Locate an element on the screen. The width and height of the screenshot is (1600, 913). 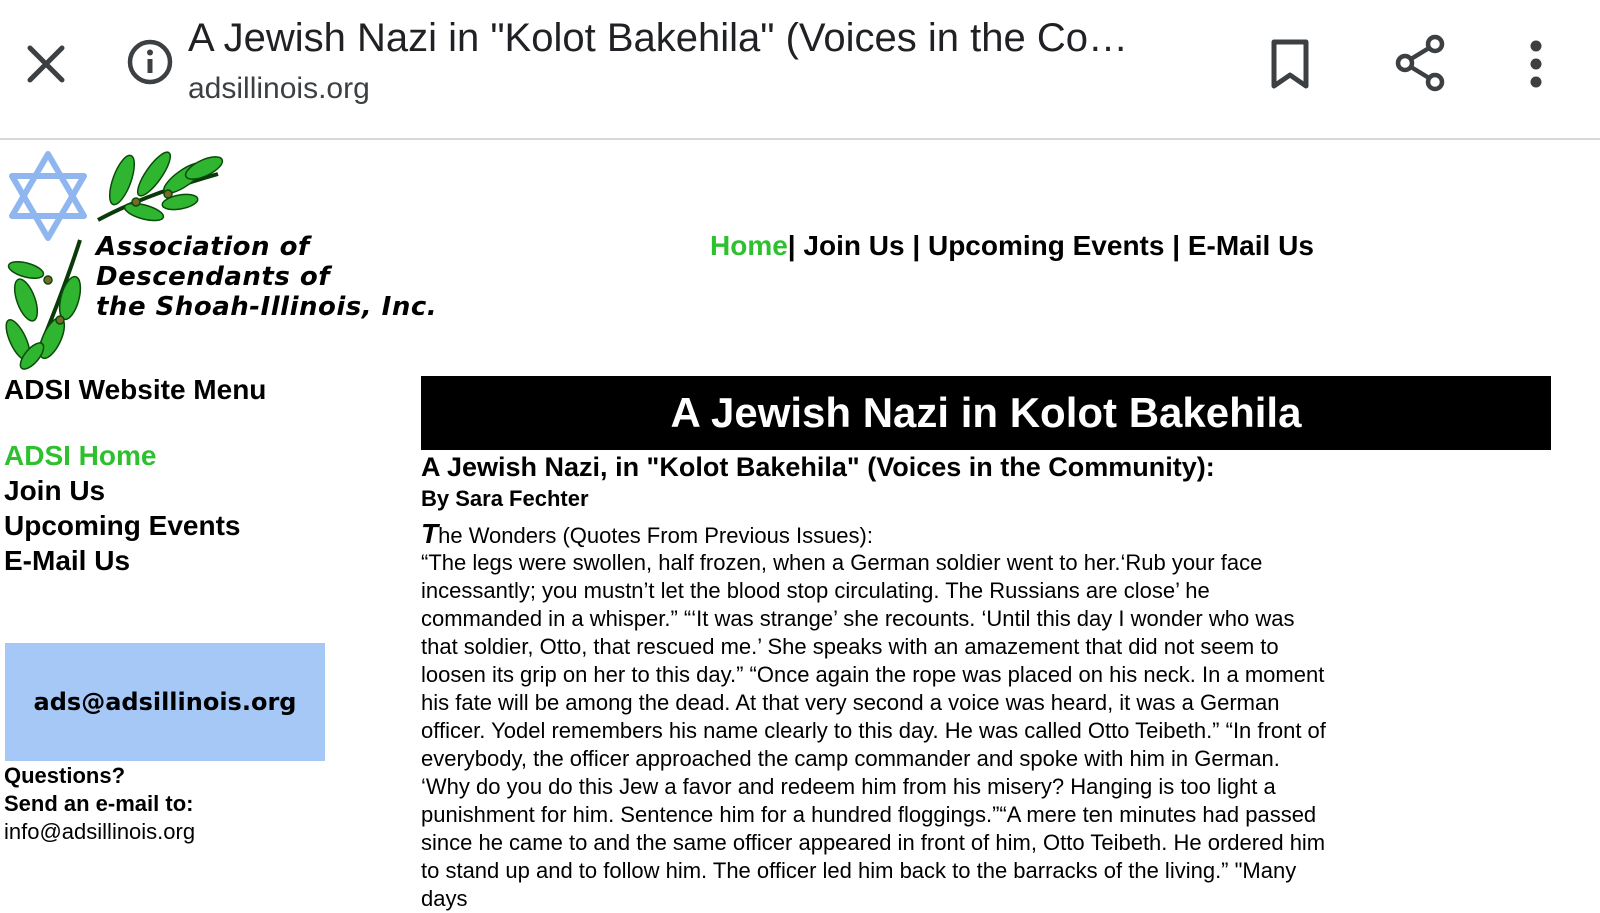
questions-line: Questions? is located at coordinates (65, 775).